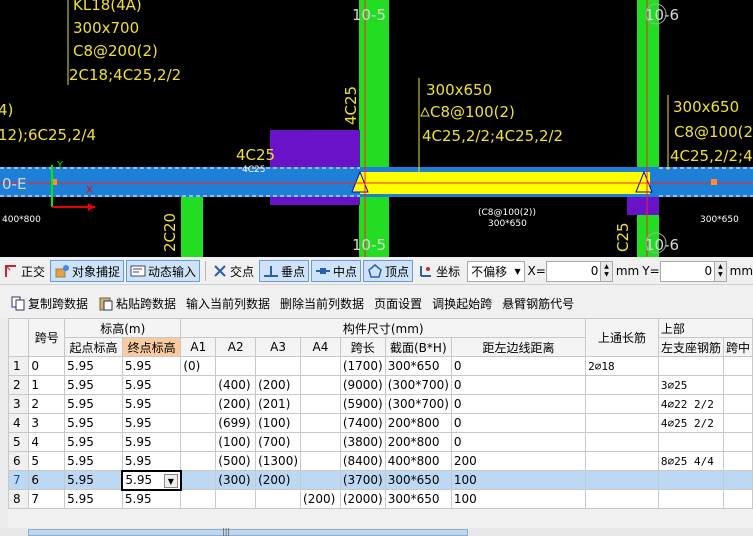 This screenshot has width=753, height=536. Describe the element at coordinates (336, 271) in the screenshot. I see `midpoint-button: 中点` at that location.